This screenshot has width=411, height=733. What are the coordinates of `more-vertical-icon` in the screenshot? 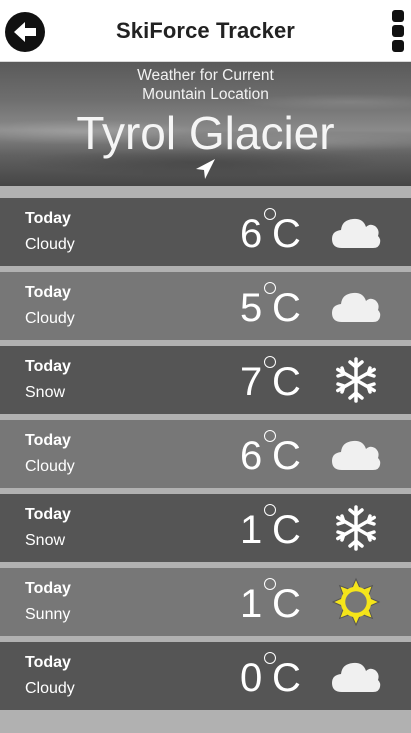 It's located at (398, 16).